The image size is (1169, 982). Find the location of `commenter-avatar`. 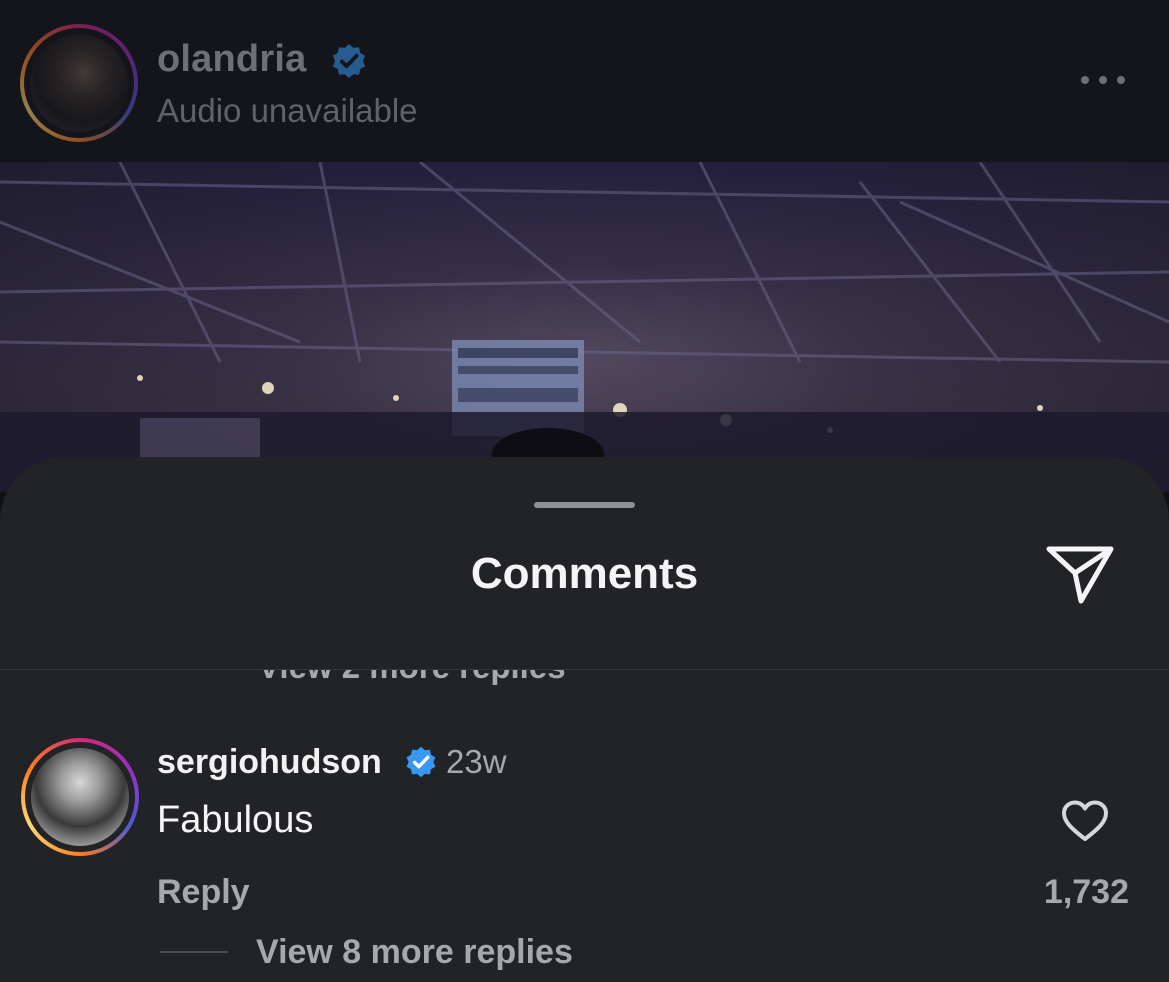

commenter-avatar is located at coordinates (80, 797).